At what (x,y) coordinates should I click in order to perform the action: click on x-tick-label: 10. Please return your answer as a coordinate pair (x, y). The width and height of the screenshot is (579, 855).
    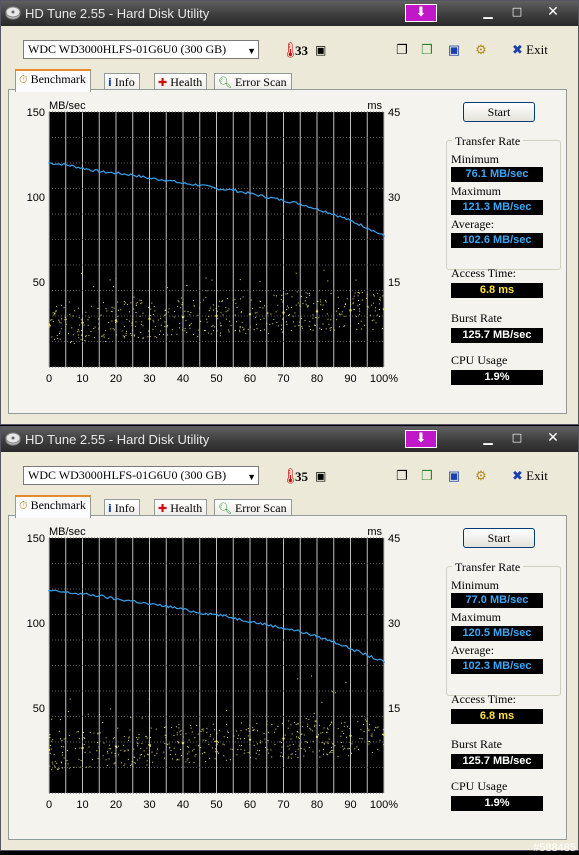
    Looking at the image, I should click on (82, 805).